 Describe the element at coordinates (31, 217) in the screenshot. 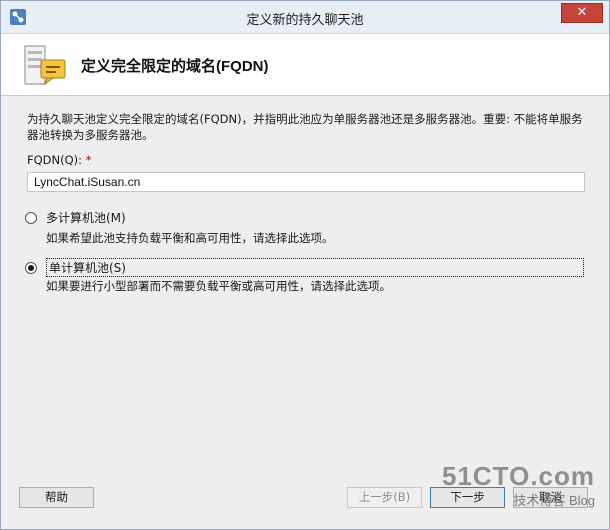

I see `radio-multi-computer-pool` at that location.